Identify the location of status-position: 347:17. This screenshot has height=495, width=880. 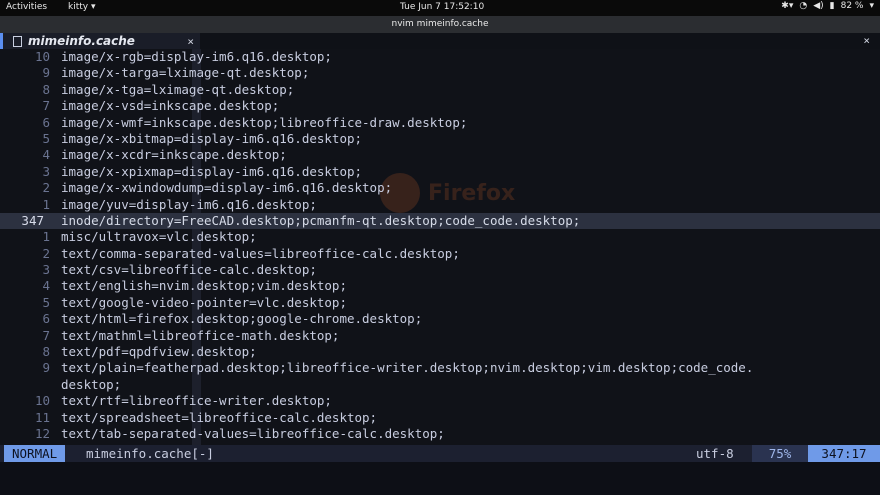
(844, 453).